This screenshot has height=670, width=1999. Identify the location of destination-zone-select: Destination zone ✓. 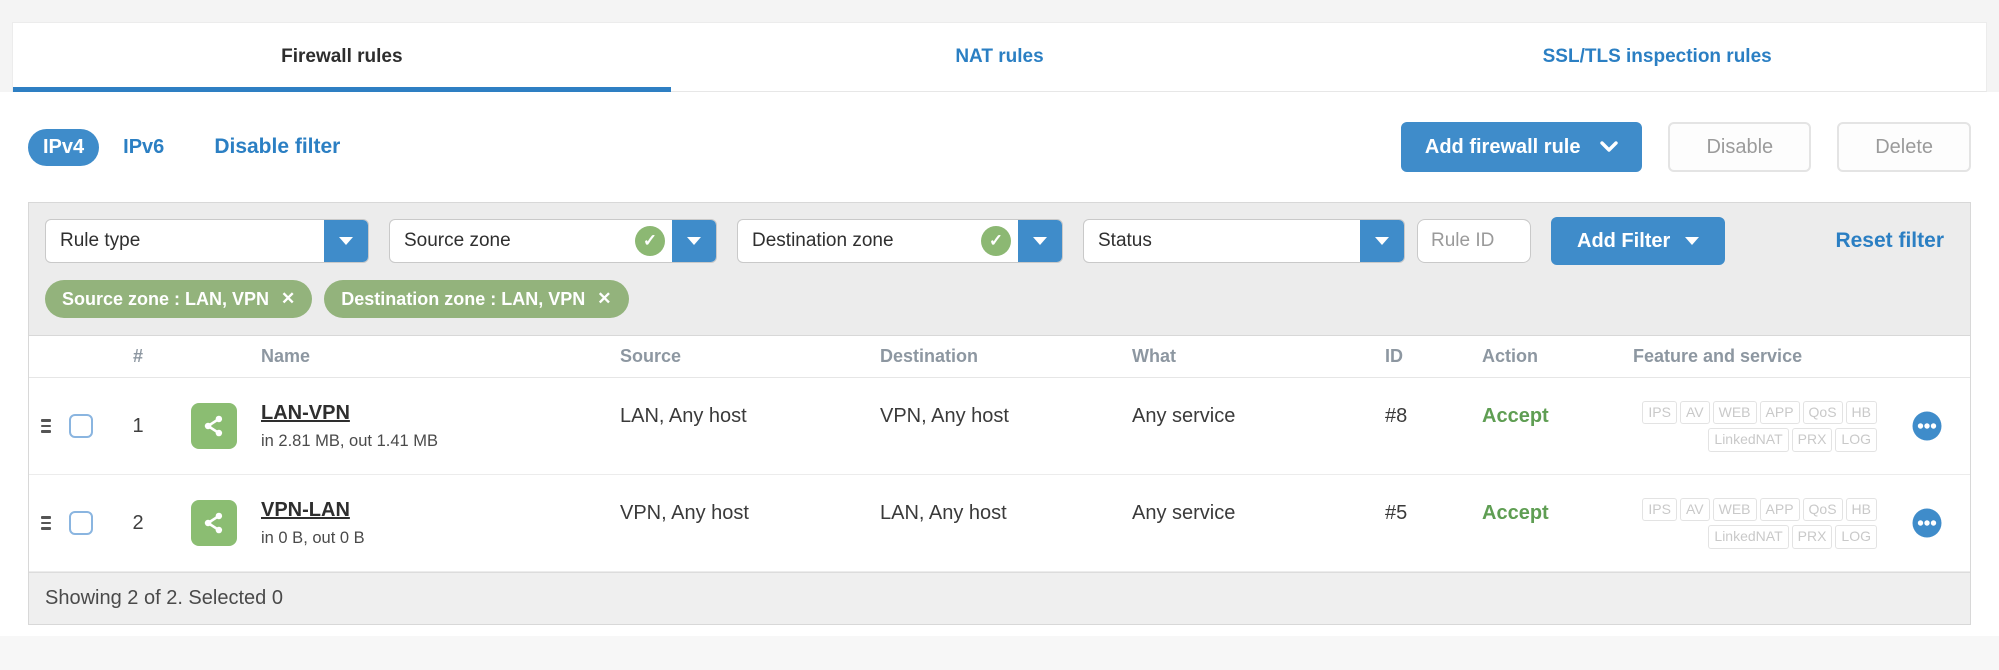
(900, 241).